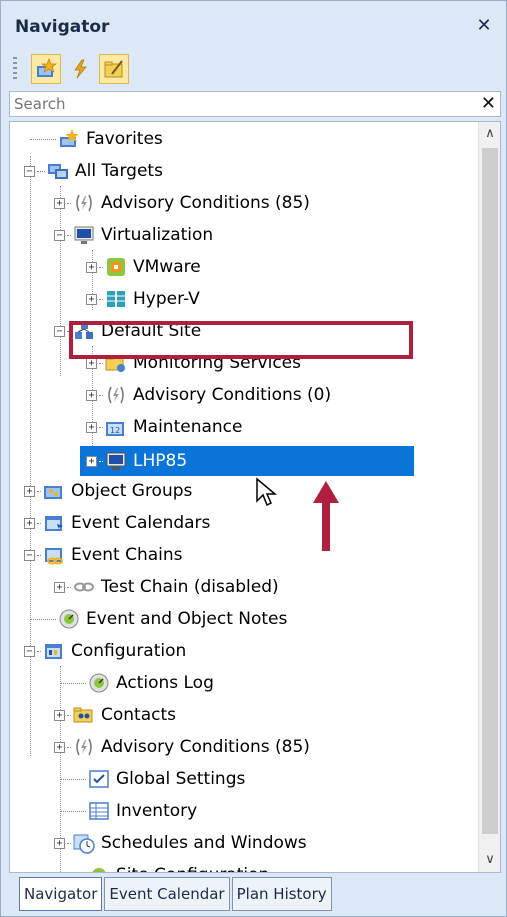  What do you see at coordinates (241, 340) in the screenshot?
I see `highlight-annotation-box` at bounding box center [241, 340].